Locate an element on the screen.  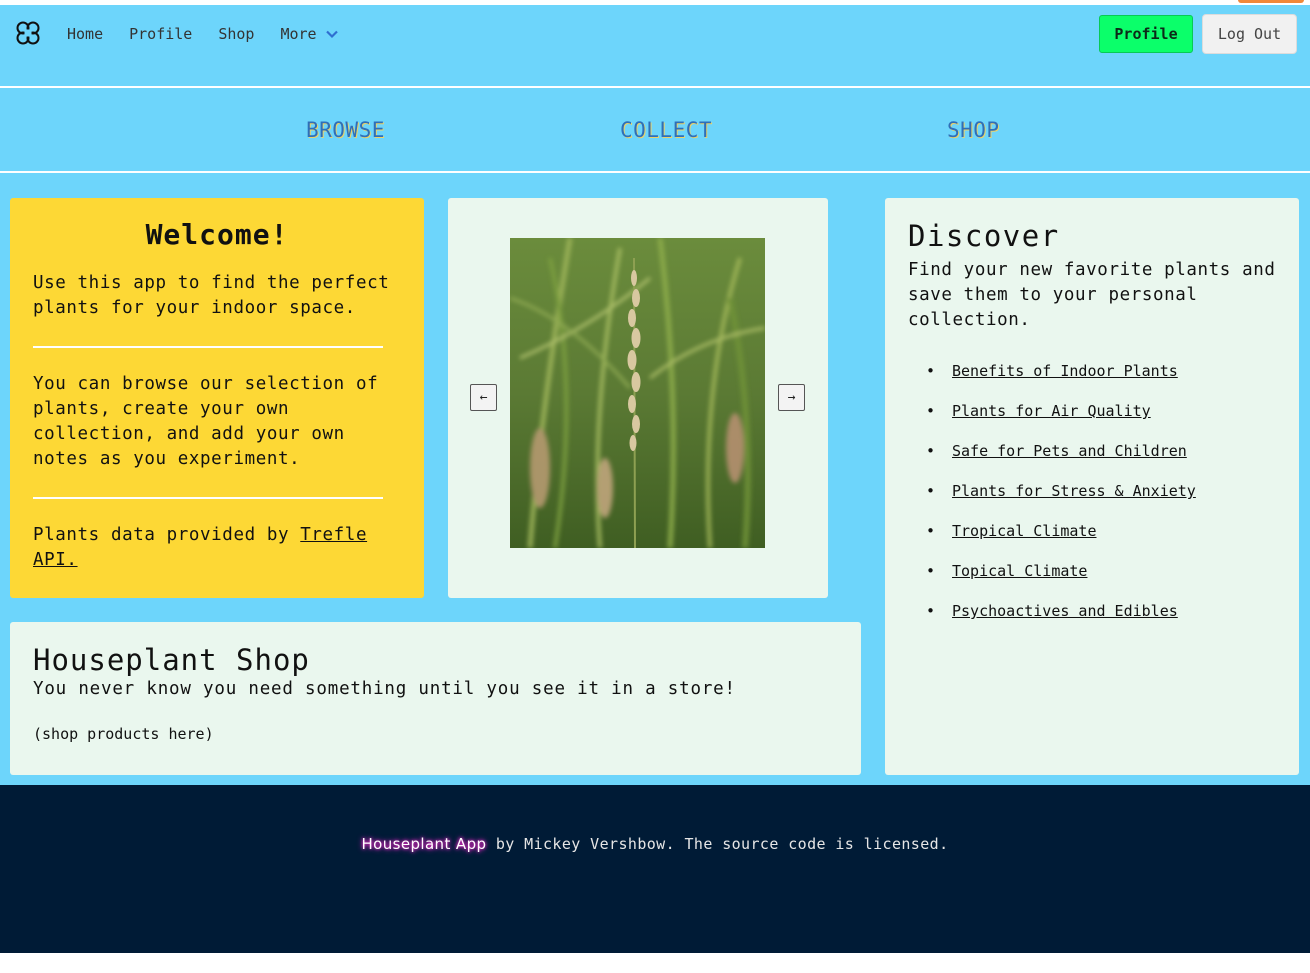
nav-more-label: More is located at coordinates (298, 34).